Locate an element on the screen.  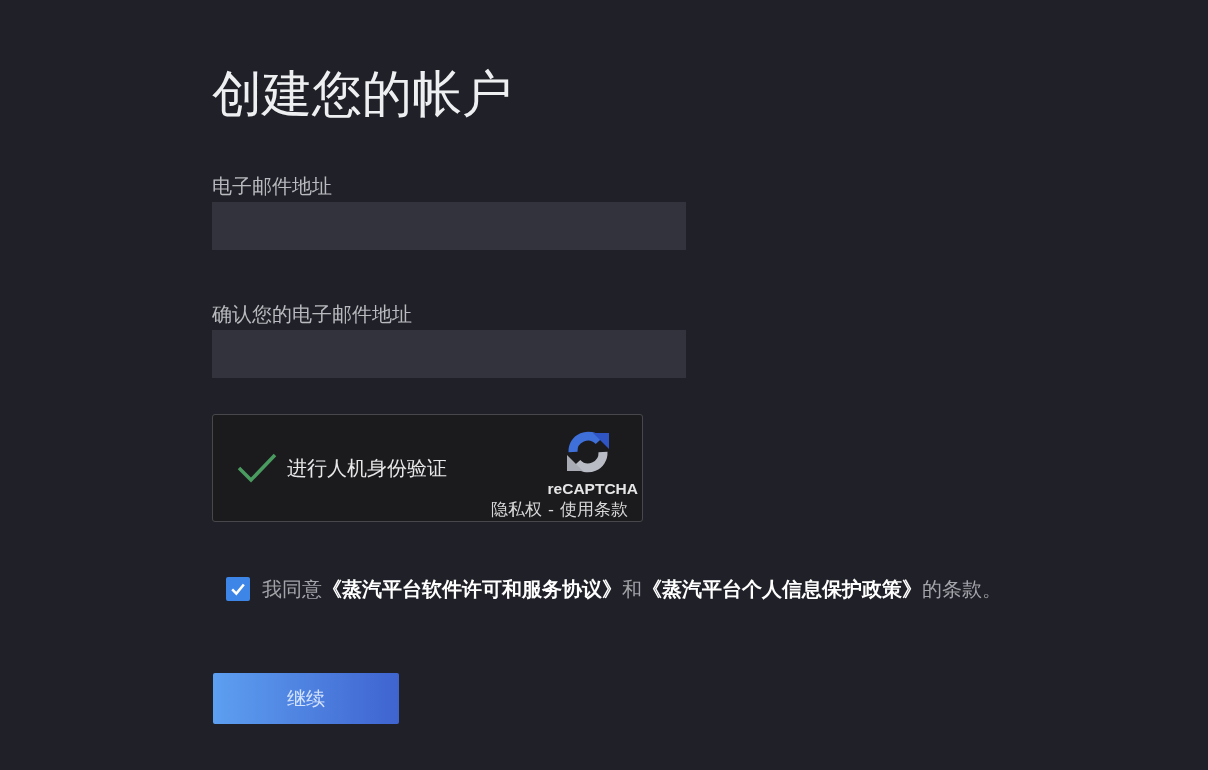
field-label: 电子邮件地址 is located at coordinates (272, 187).